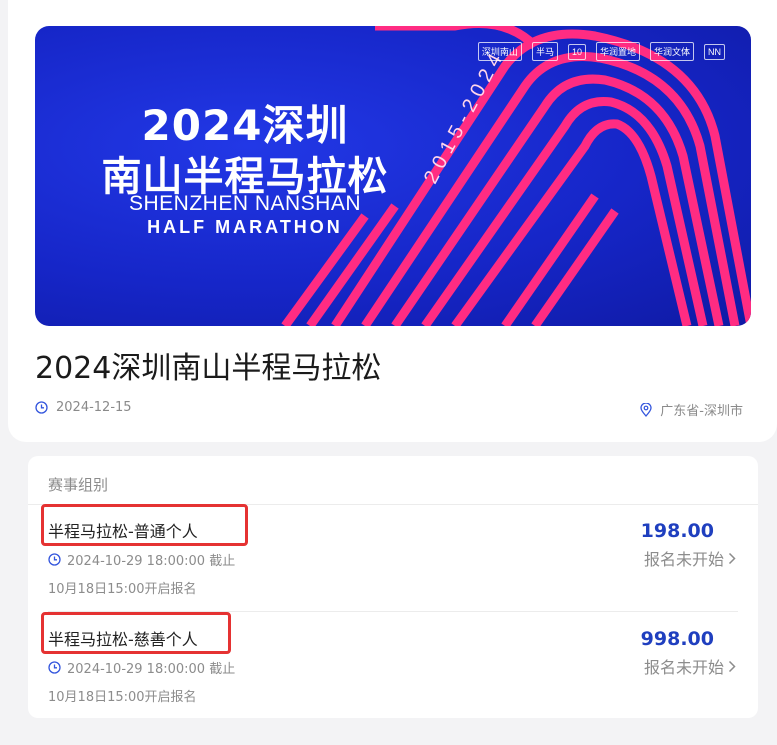 The width and height of the screenshot is (777, 745). I want to click on race-group-price: 998.00, so click(677, 639).